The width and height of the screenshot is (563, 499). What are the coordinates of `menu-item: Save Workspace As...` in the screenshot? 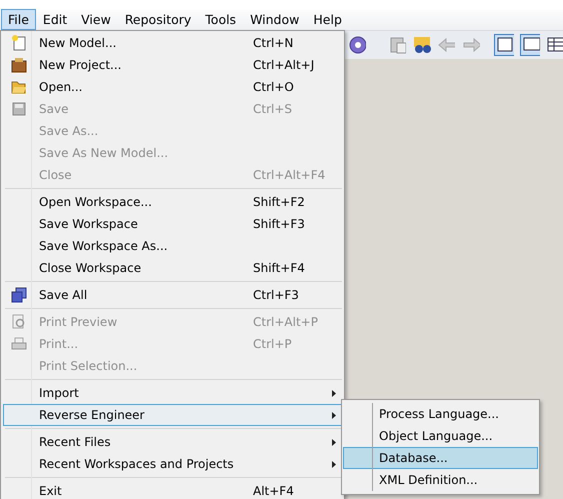 It's located at (172, 246).